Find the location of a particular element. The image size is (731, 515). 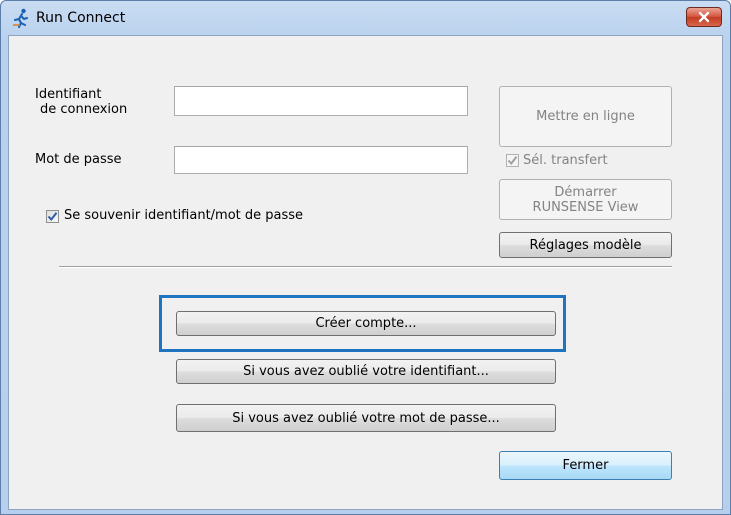

login-id-label-line1: Identifiant is located at coordinates (68, 94).